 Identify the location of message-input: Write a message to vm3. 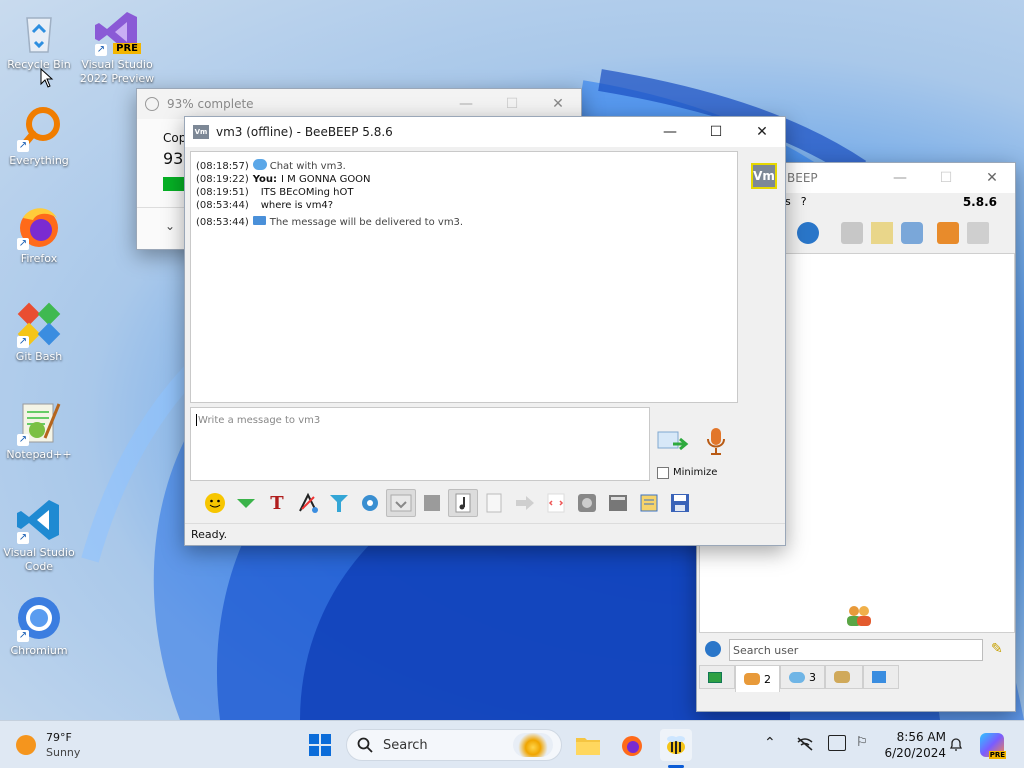
(420, 444).